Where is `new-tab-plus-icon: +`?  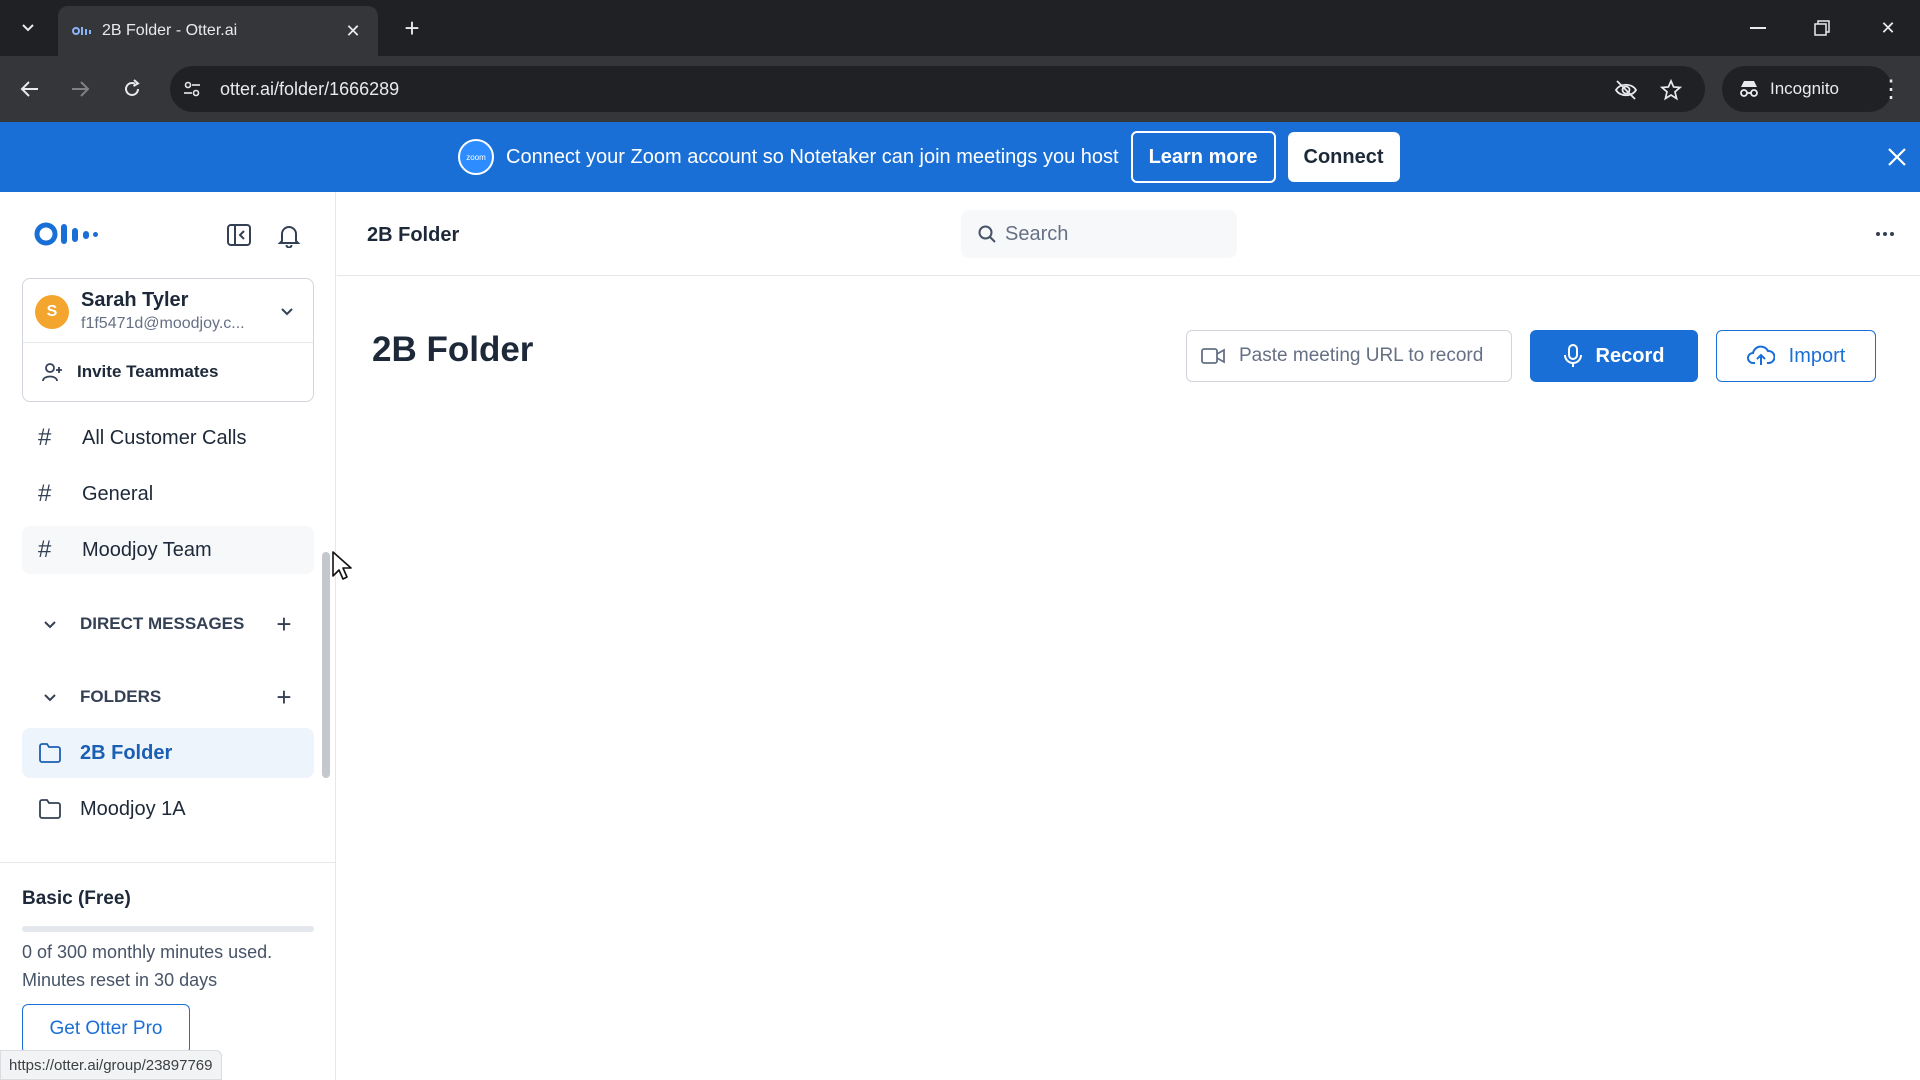
new-tab-plus-icon: + is located at coordinates (412, 28).